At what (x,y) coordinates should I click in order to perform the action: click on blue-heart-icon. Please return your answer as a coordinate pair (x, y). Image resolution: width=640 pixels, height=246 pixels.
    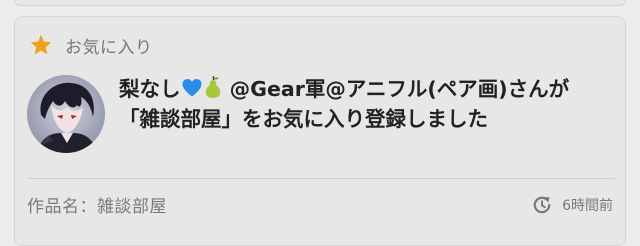
    Looking at the image, I should click on (192, 91).